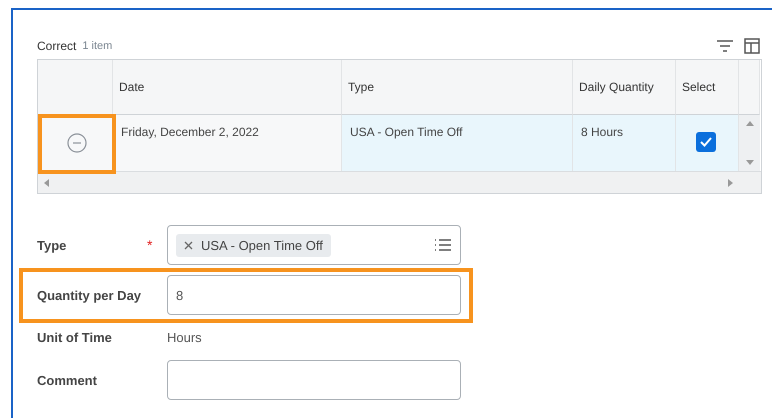 The image size is (772, 418). Describe the element at coordinates (149, 245) in the screenshot. I see `required-mark: *` at that location.